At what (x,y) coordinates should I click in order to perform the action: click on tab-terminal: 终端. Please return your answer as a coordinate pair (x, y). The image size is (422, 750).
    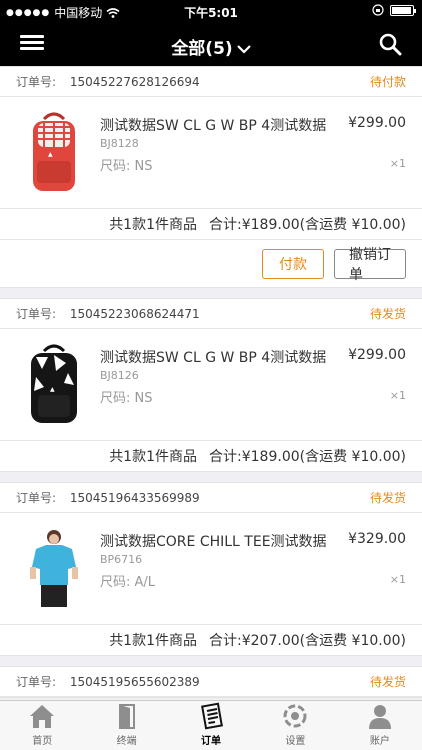
    Looking at the image, I should click on (126, 725).